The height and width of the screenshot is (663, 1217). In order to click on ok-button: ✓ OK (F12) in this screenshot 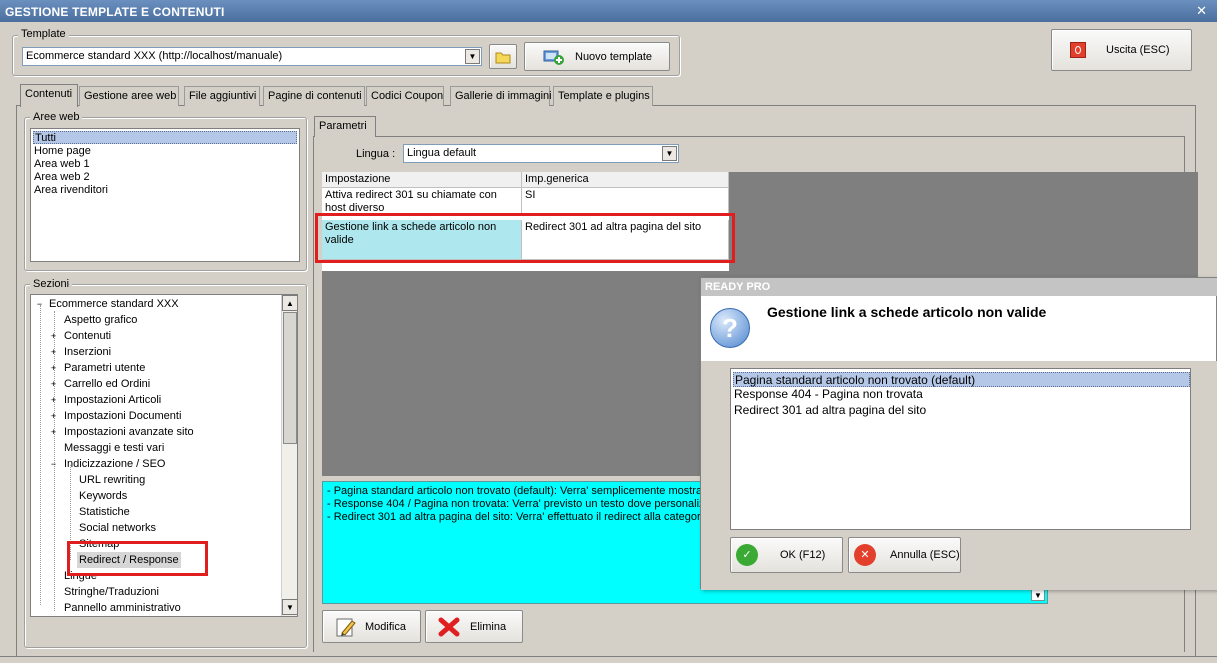, I will do `click(786, 555)`.